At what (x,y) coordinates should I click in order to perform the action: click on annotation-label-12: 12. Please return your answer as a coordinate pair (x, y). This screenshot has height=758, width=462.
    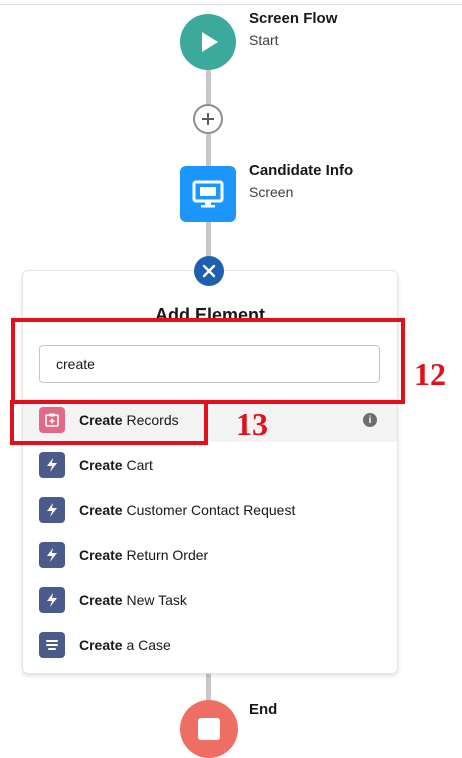
    Looking at the image, I should click on (430, 374).